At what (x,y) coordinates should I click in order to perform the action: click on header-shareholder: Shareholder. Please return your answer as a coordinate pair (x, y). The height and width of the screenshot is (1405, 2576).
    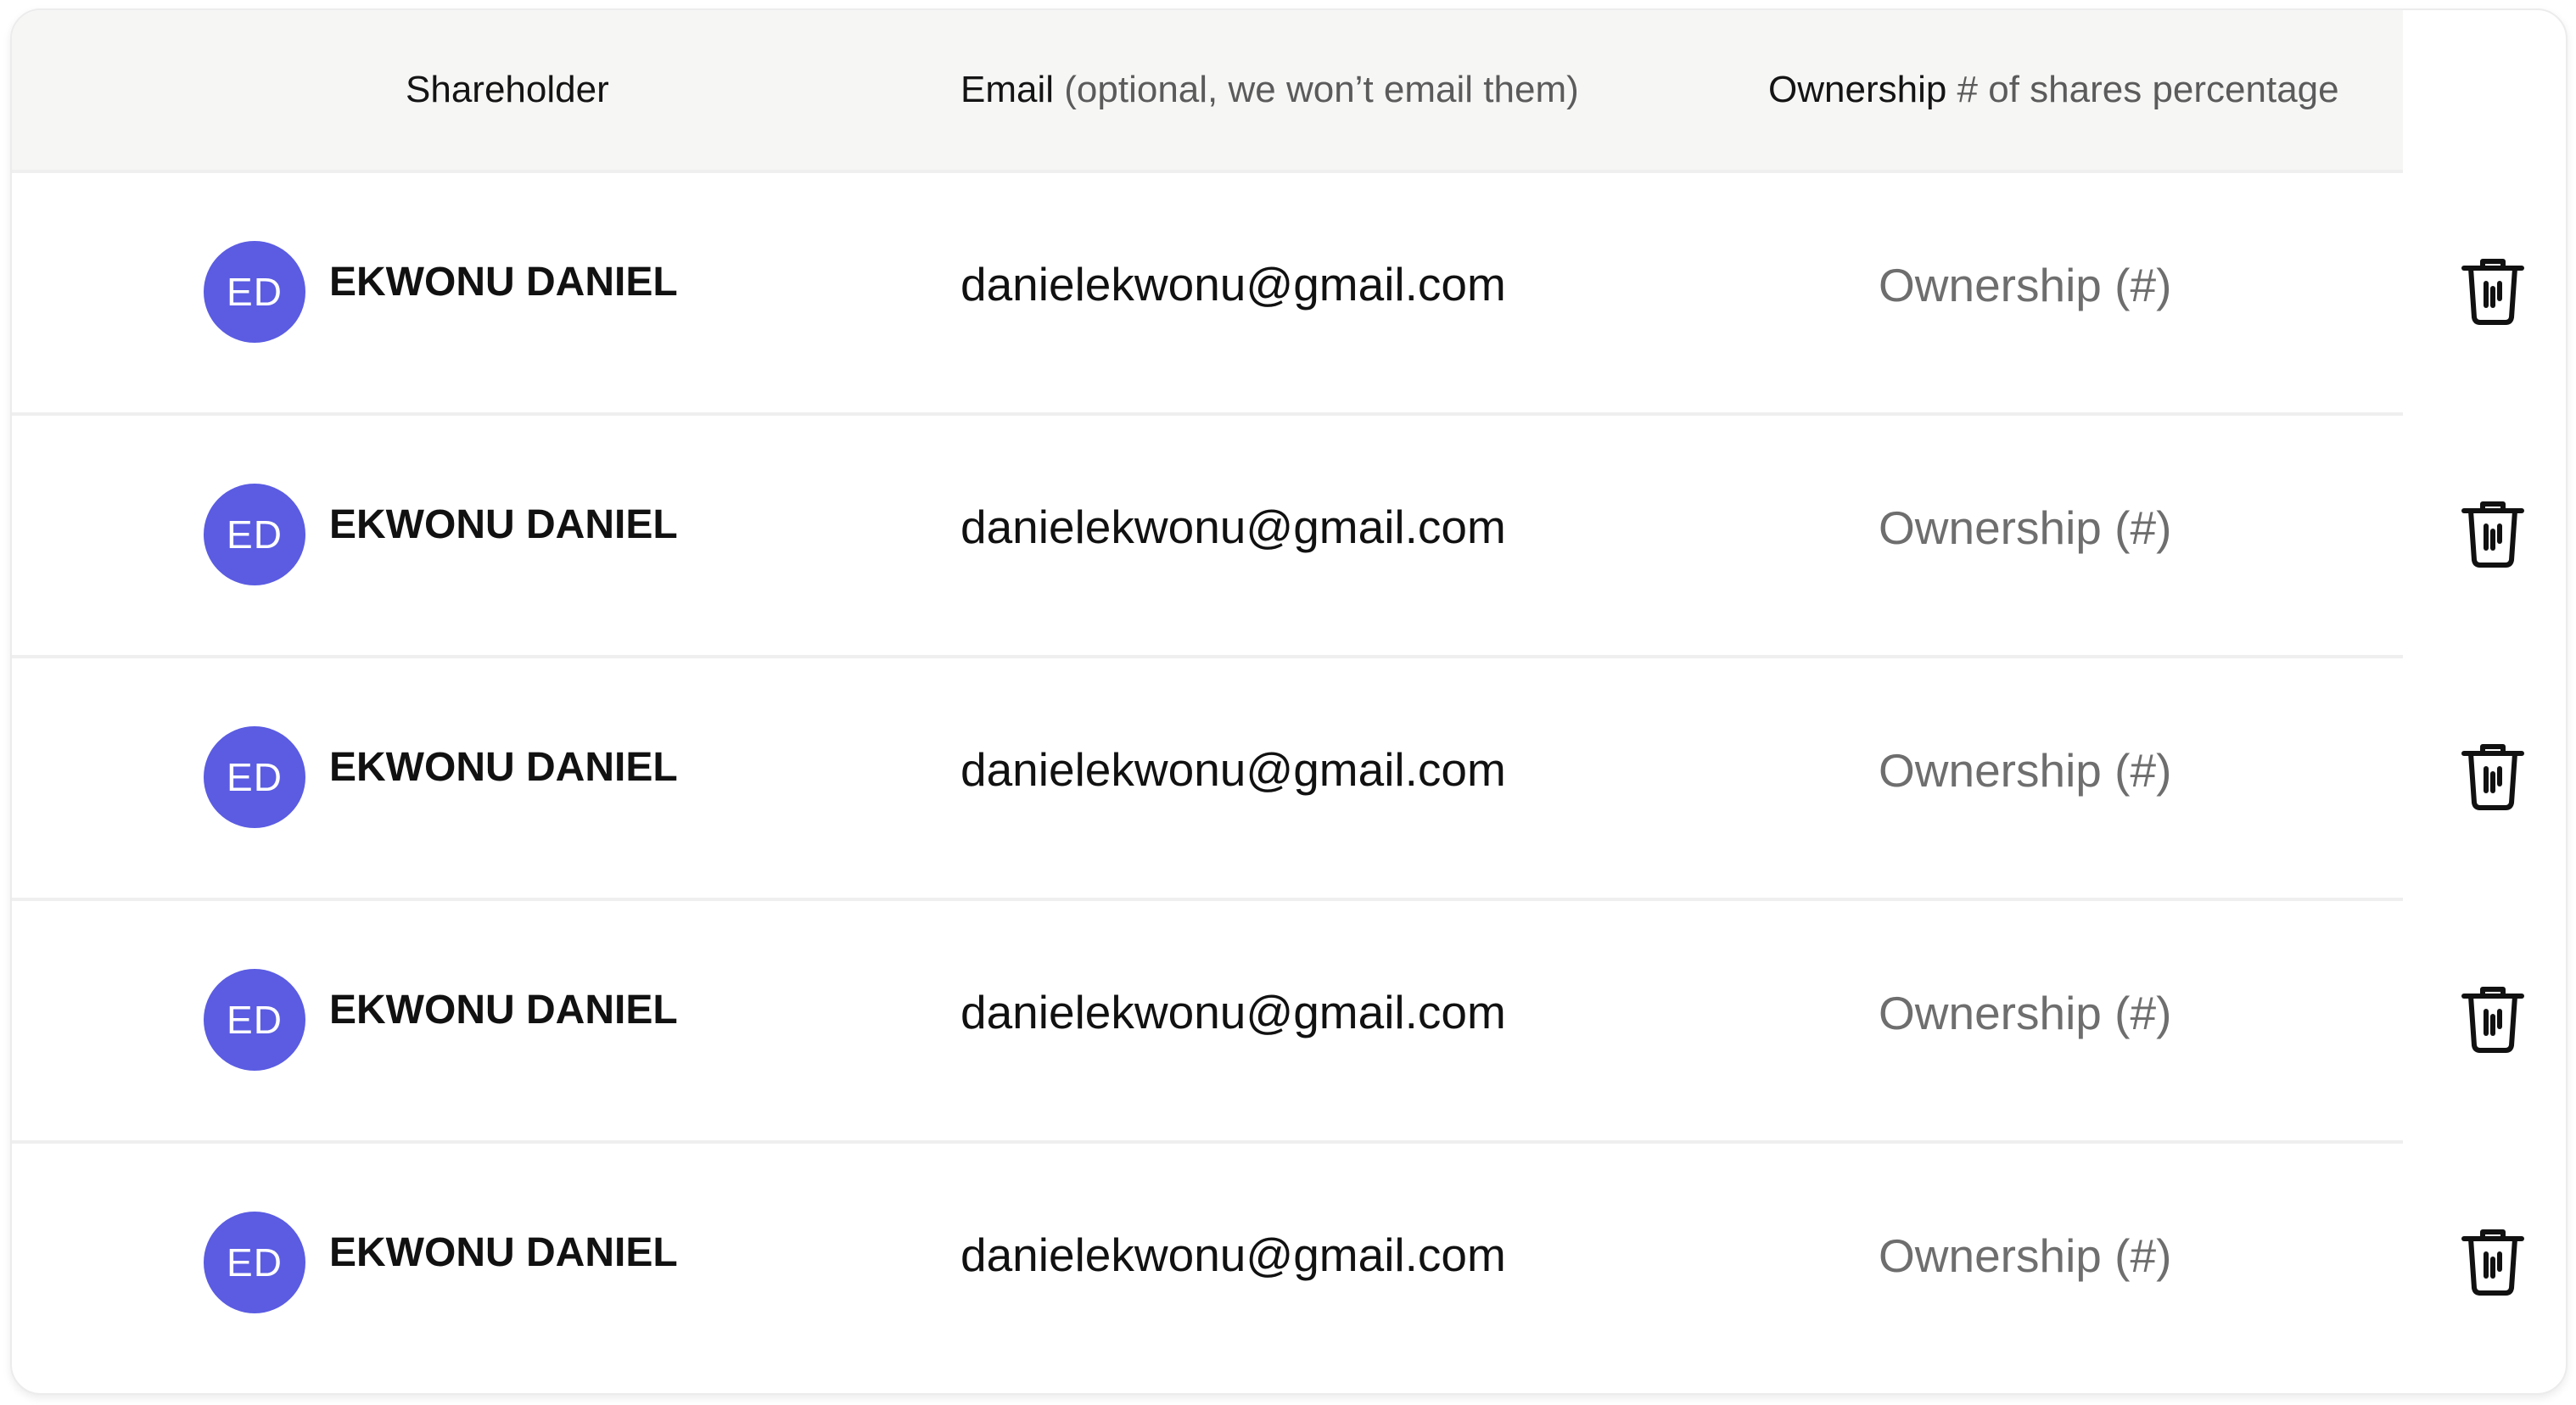
    Looking at the image, I should click on (507, 90).